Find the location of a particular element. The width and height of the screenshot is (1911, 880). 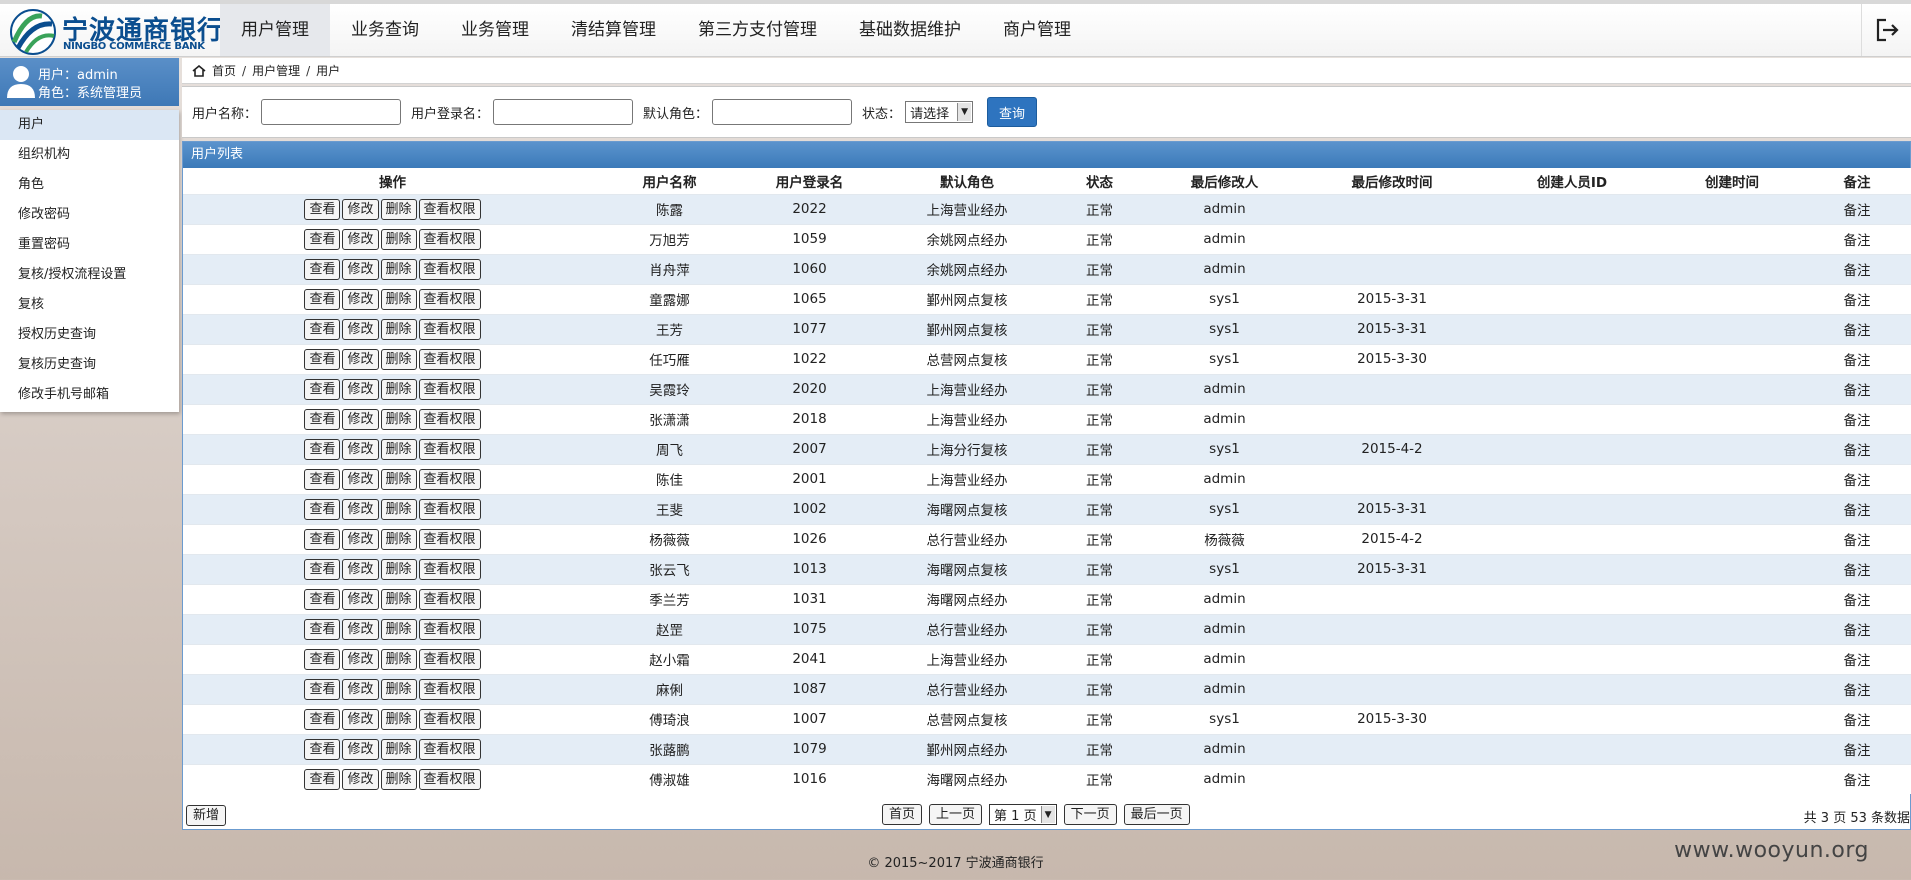

next-page-button: 下一页 is located at coordinates (1090, 814).